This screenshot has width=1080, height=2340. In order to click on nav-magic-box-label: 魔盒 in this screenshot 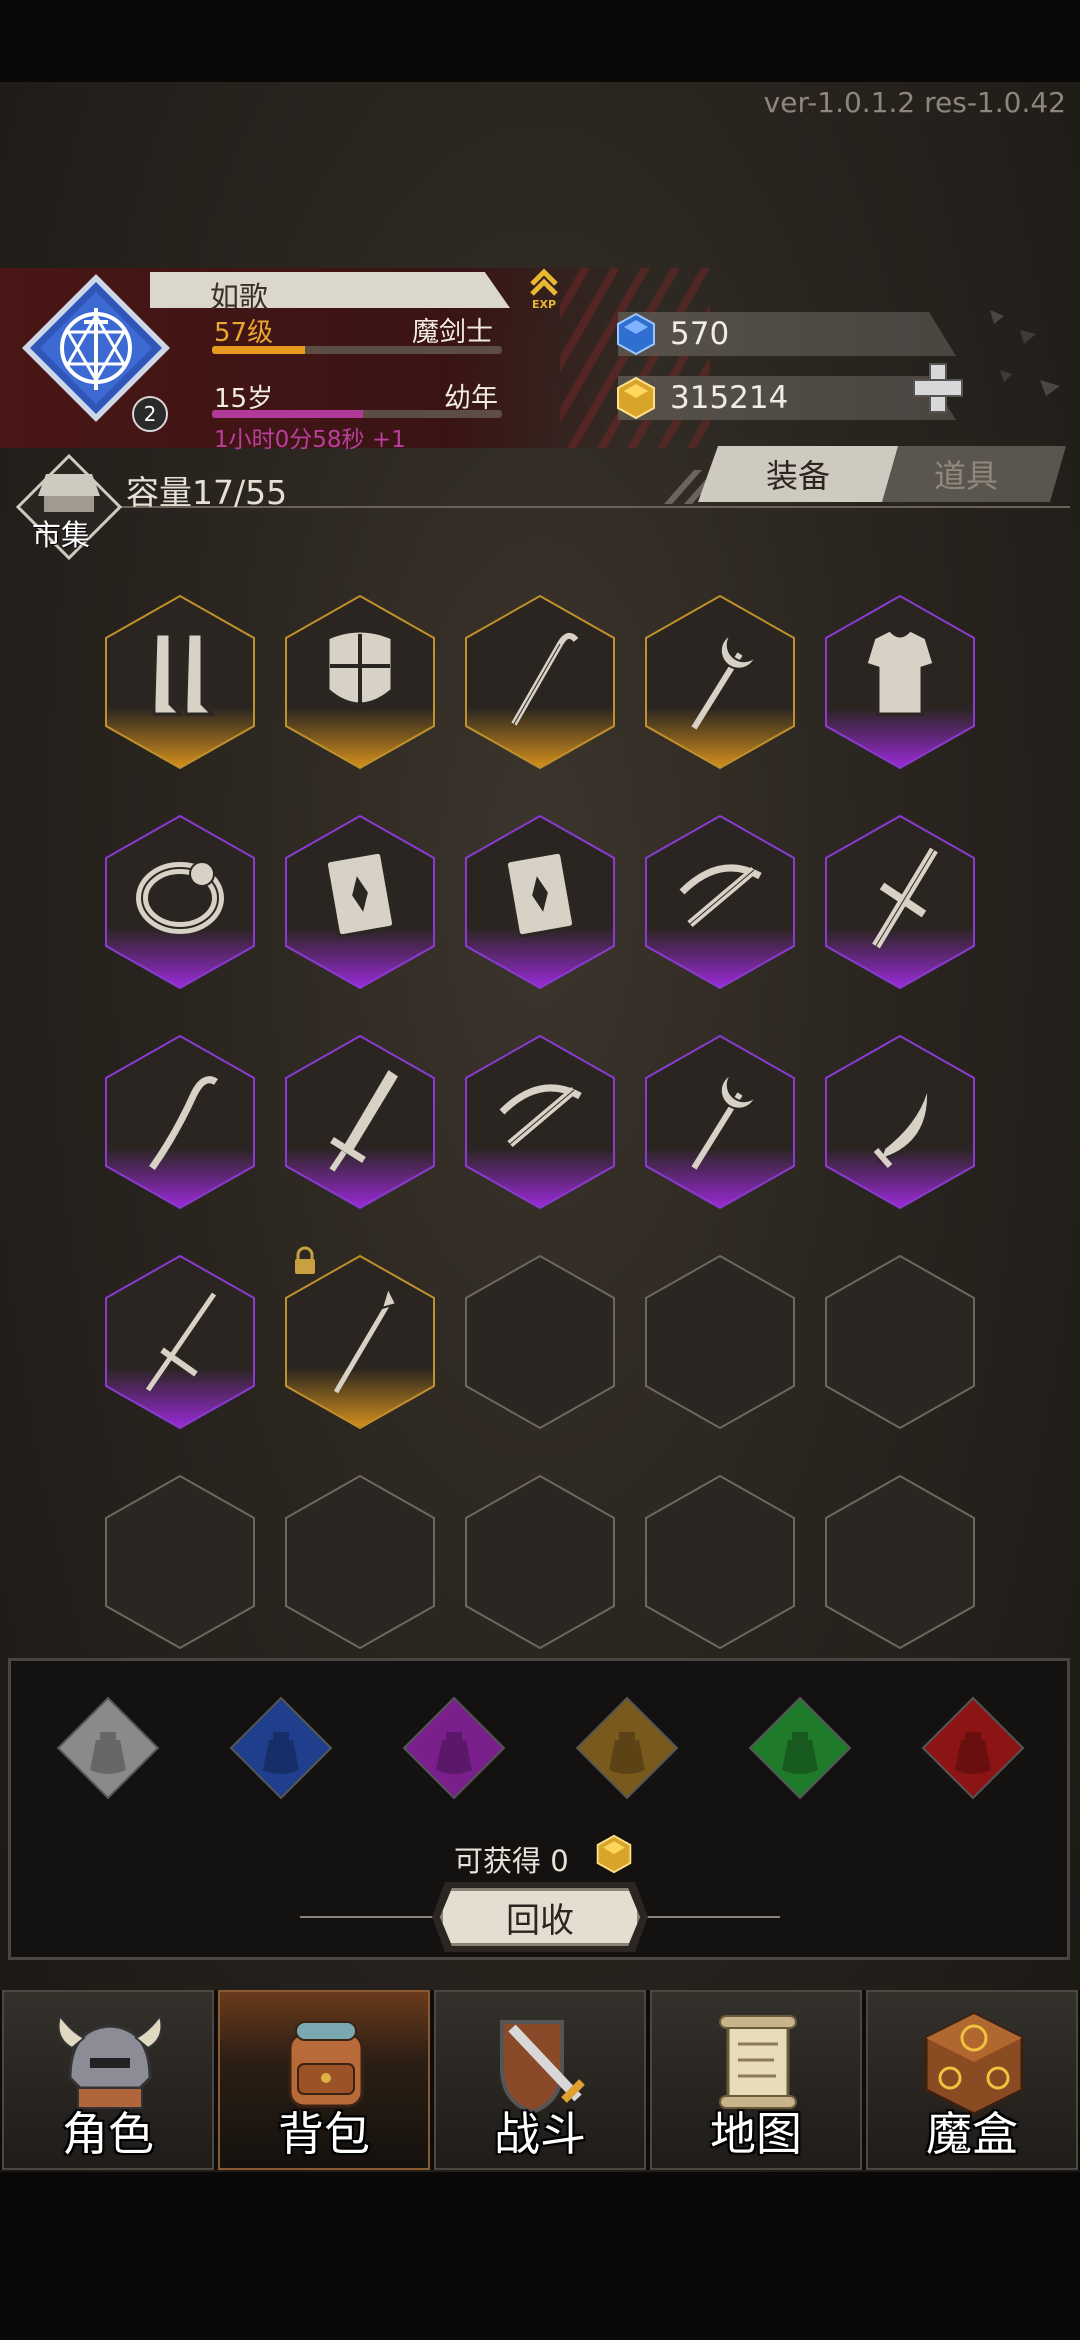, I will do `click(972, 2134)`.